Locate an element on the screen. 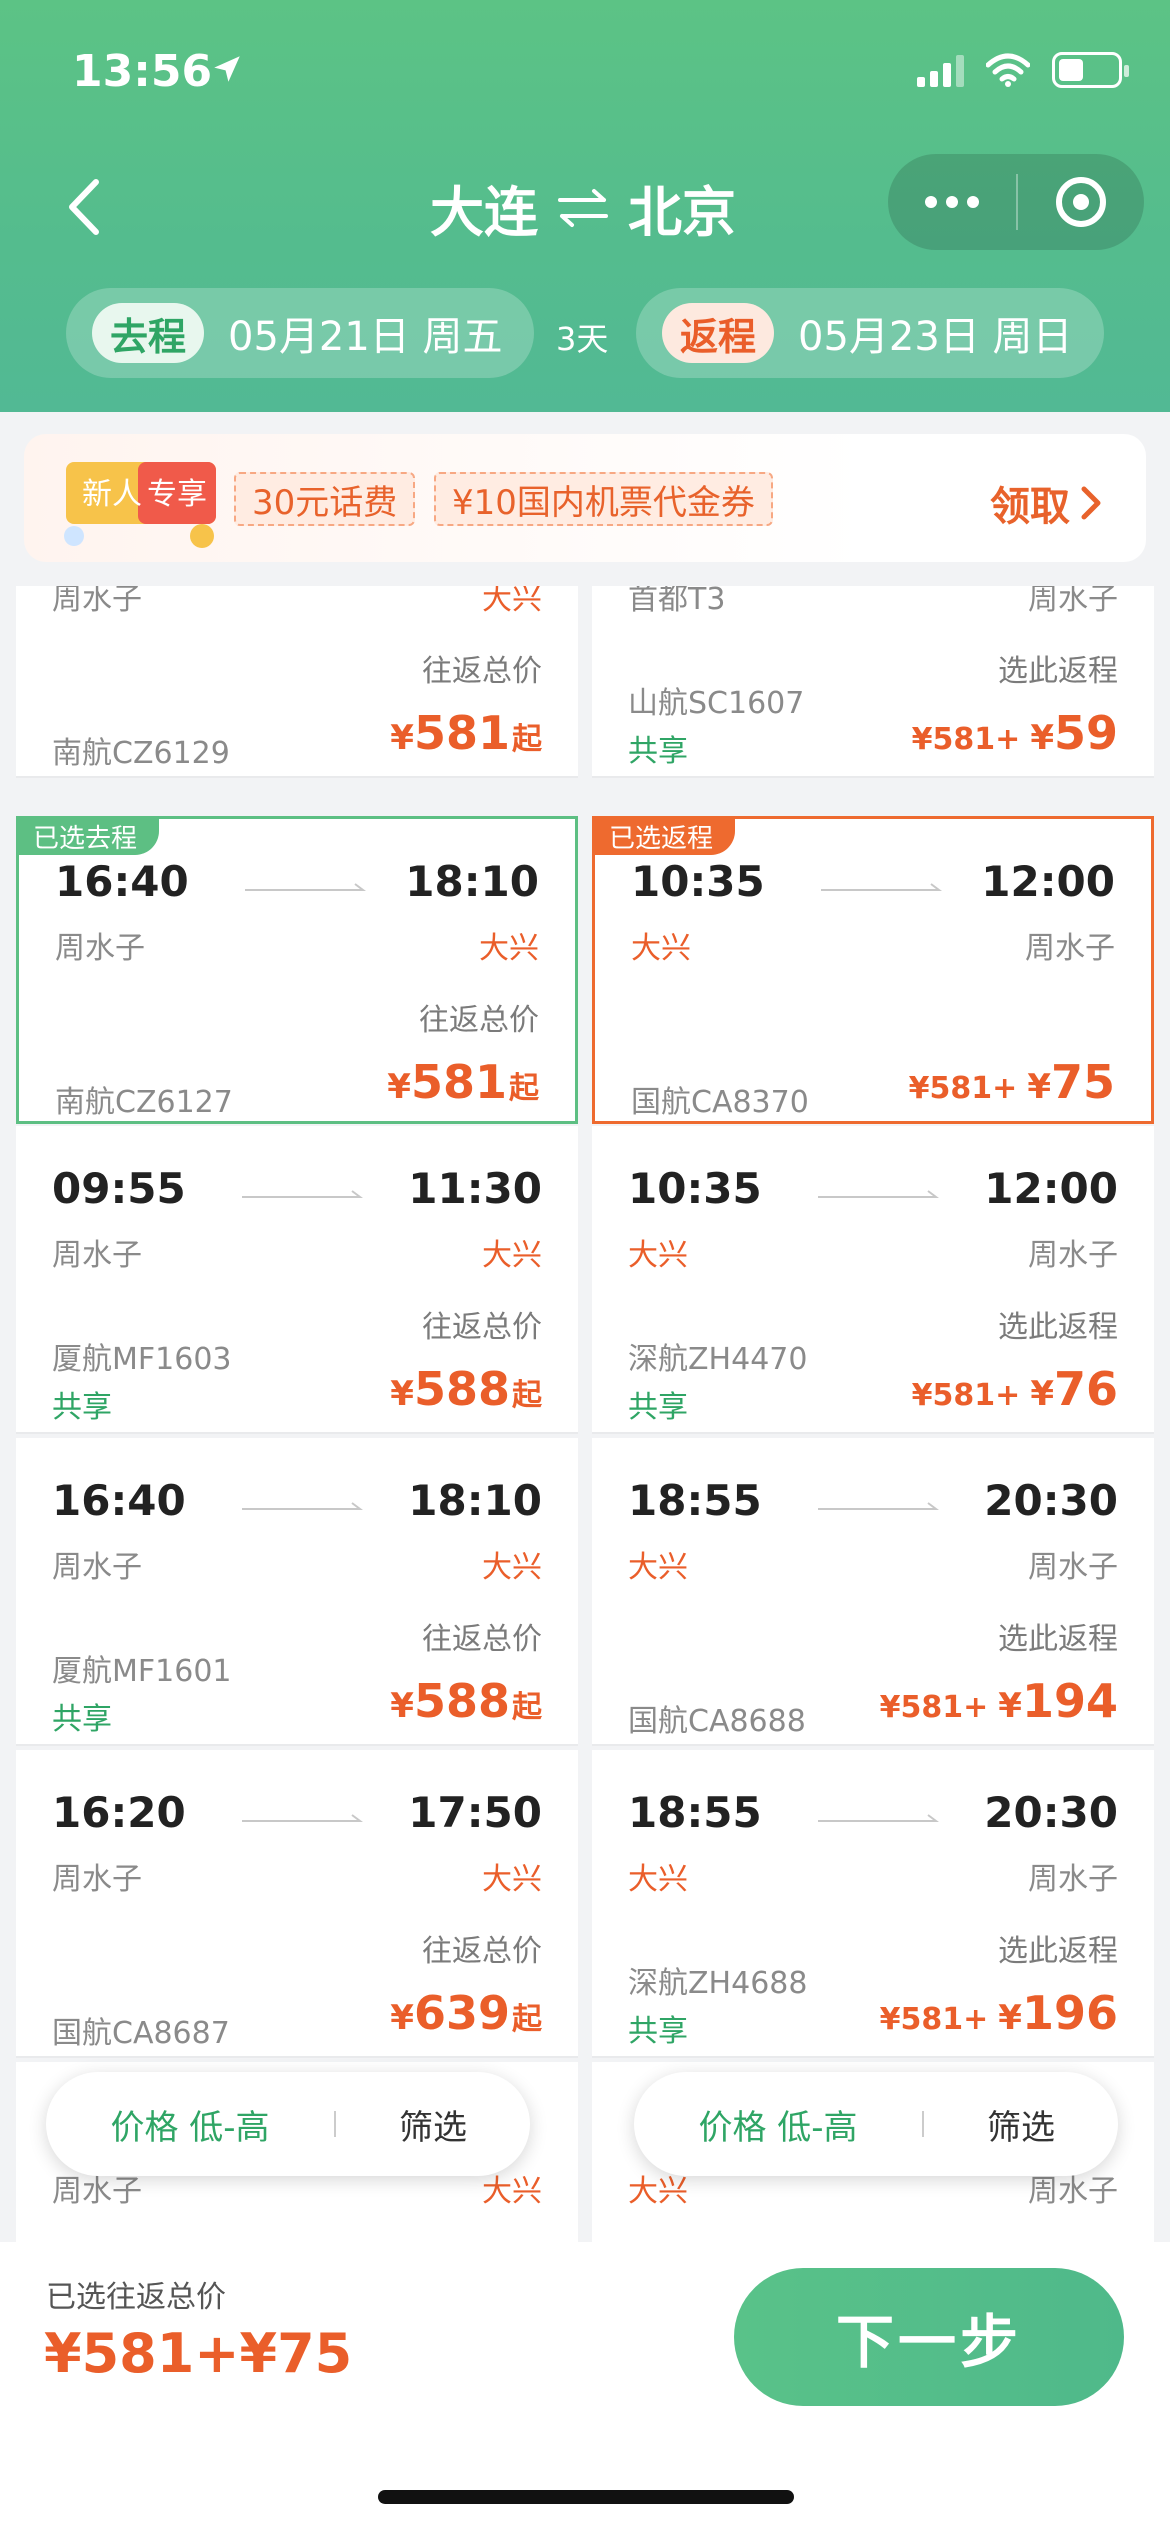  promo-banner: 新人 专享 30元话费 ¥10国内机票代金券 领取 is located at coordinates (585, 498).